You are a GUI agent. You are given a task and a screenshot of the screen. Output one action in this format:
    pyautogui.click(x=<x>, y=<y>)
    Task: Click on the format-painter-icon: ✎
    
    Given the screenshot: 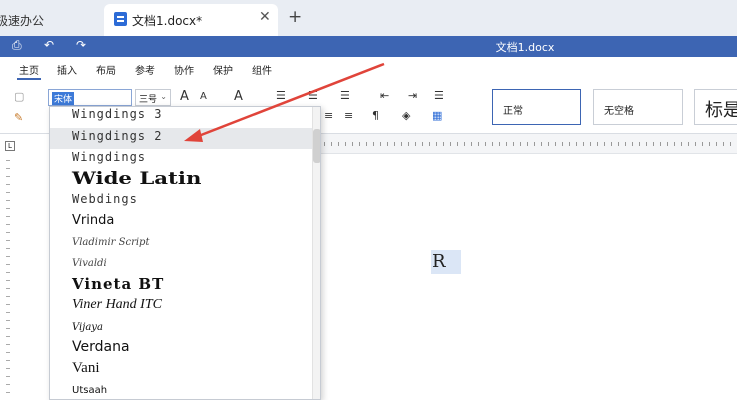 What is the action you would take?
    pyautogui.click(x=18, y=117)
    